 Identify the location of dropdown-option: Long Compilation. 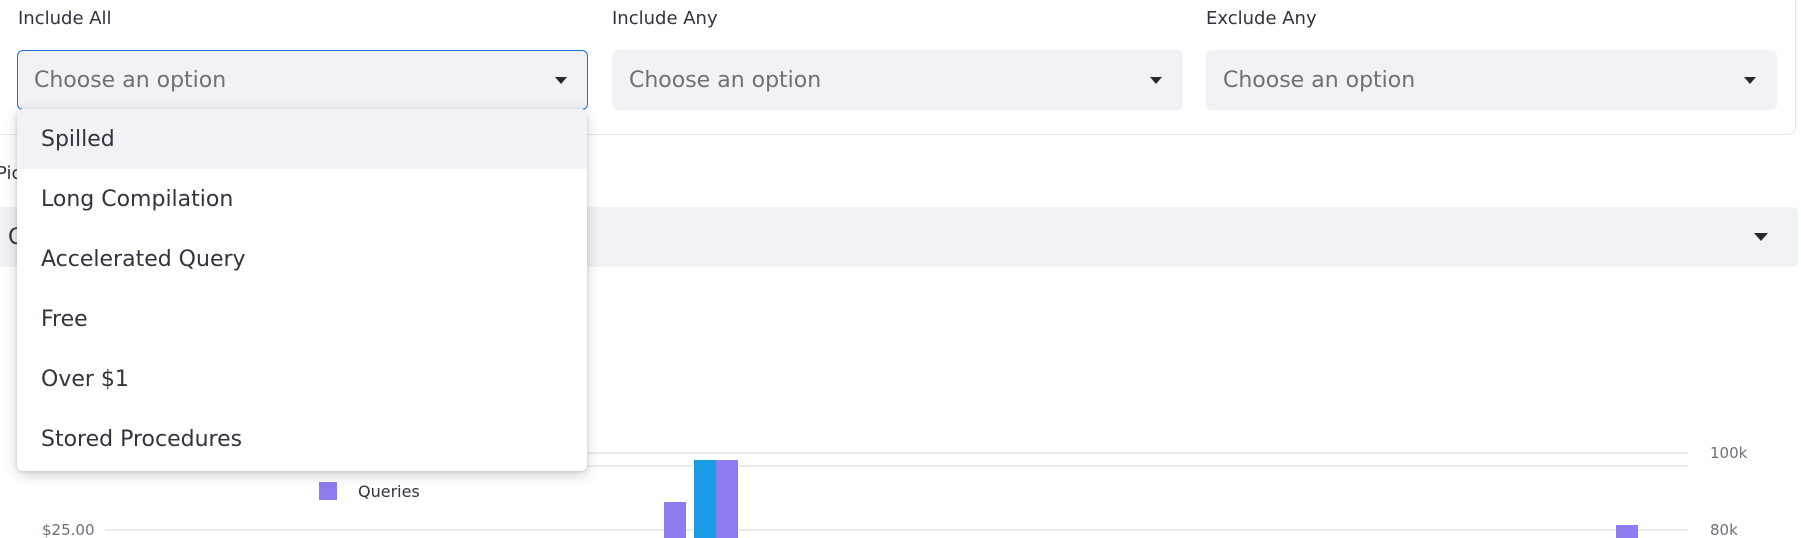
(302, 199).